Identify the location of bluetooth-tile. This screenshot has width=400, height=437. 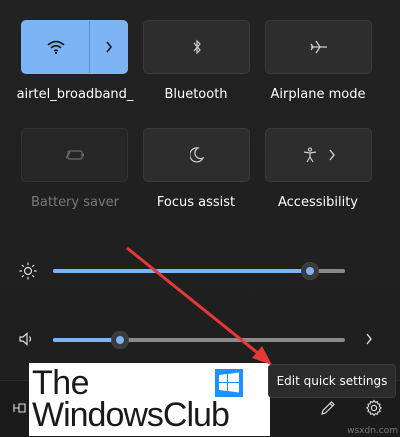
(196, 47).